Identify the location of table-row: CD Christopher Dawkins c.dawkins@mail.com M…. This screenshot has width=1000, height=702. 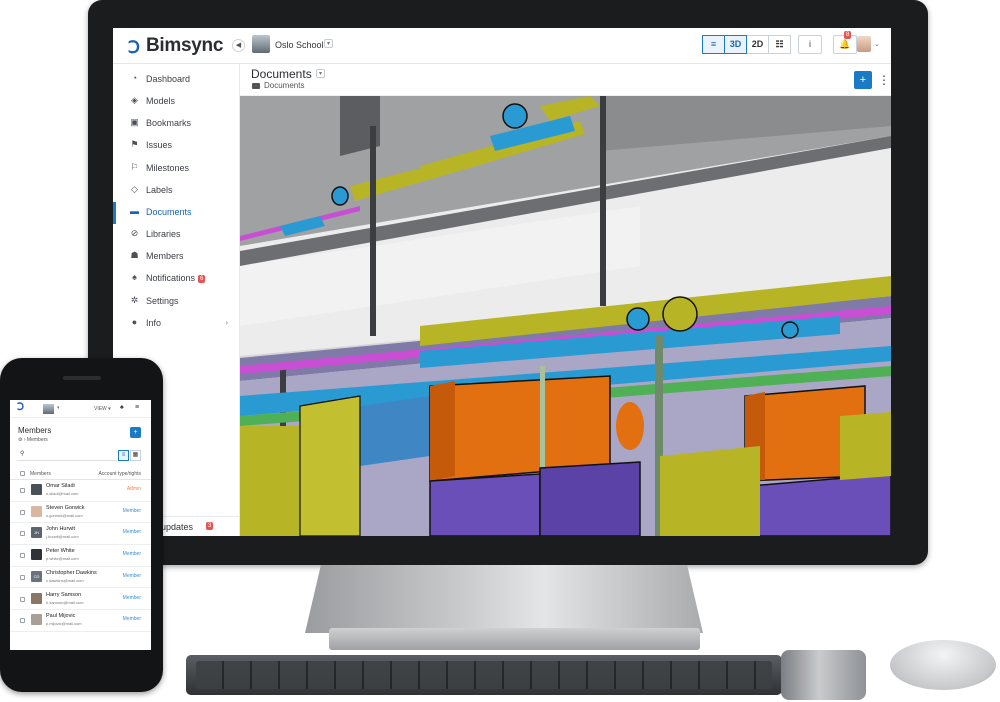
(80, 578).